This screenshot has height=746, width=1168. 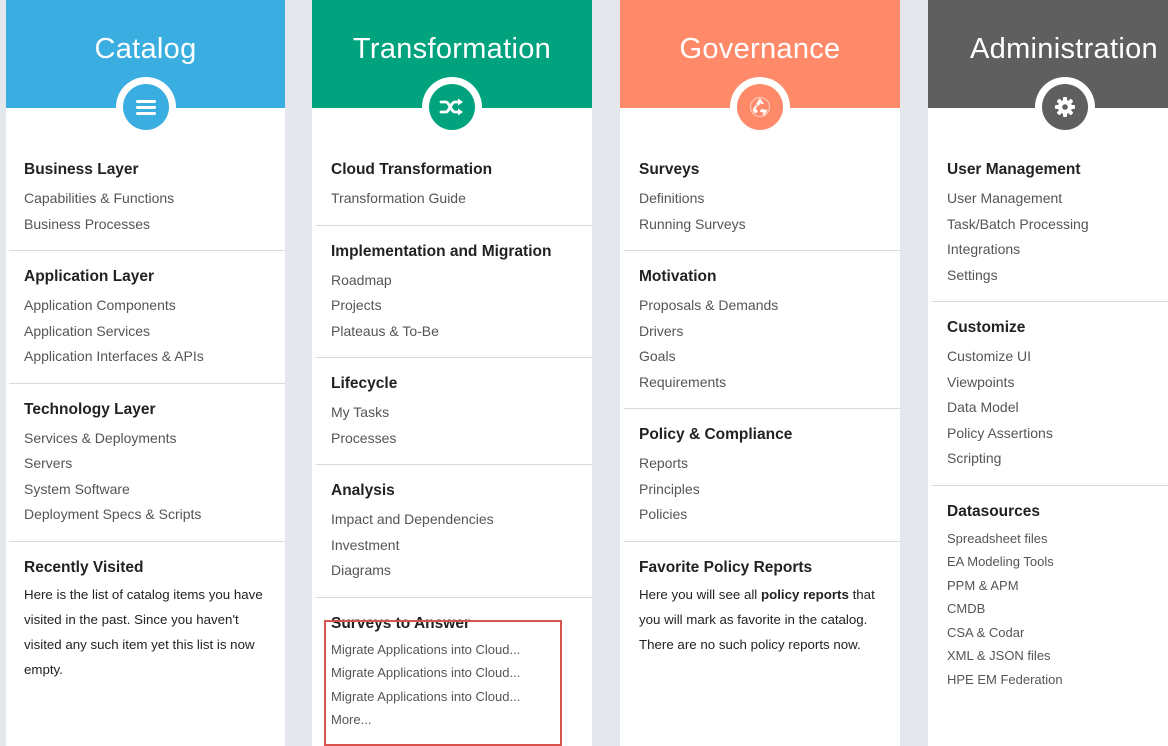 I want to click on section-surveys: Surveys Definitions Running Surveys, so click(x=769, y=198).